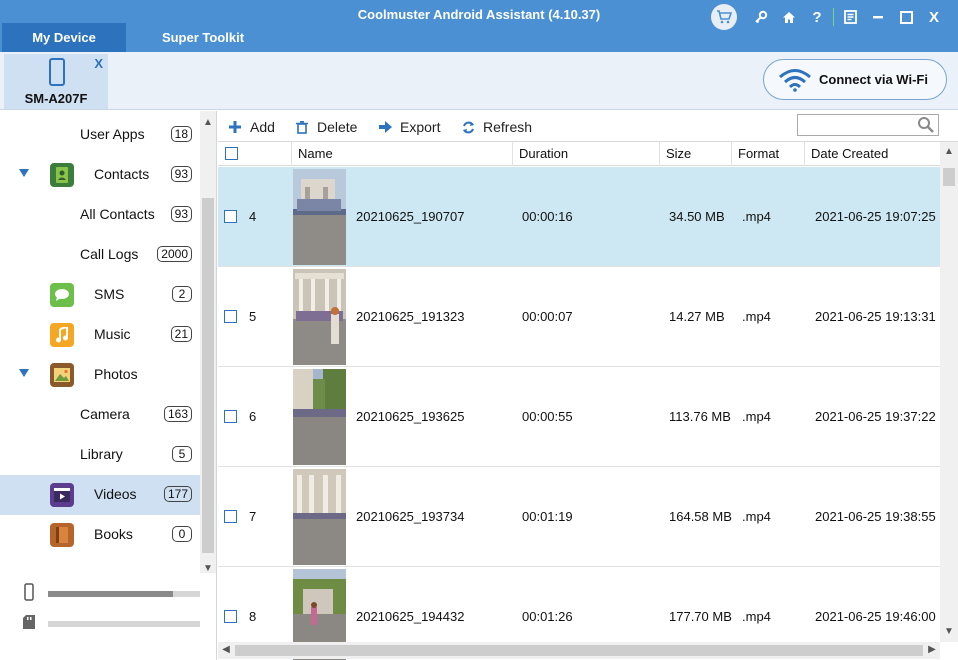 The width and height of the screenshot is (958, 660). What do you see at coordinates (98, 63) in the screenshot?
I see `device-close-button: X` at bounding box center [98, 63].